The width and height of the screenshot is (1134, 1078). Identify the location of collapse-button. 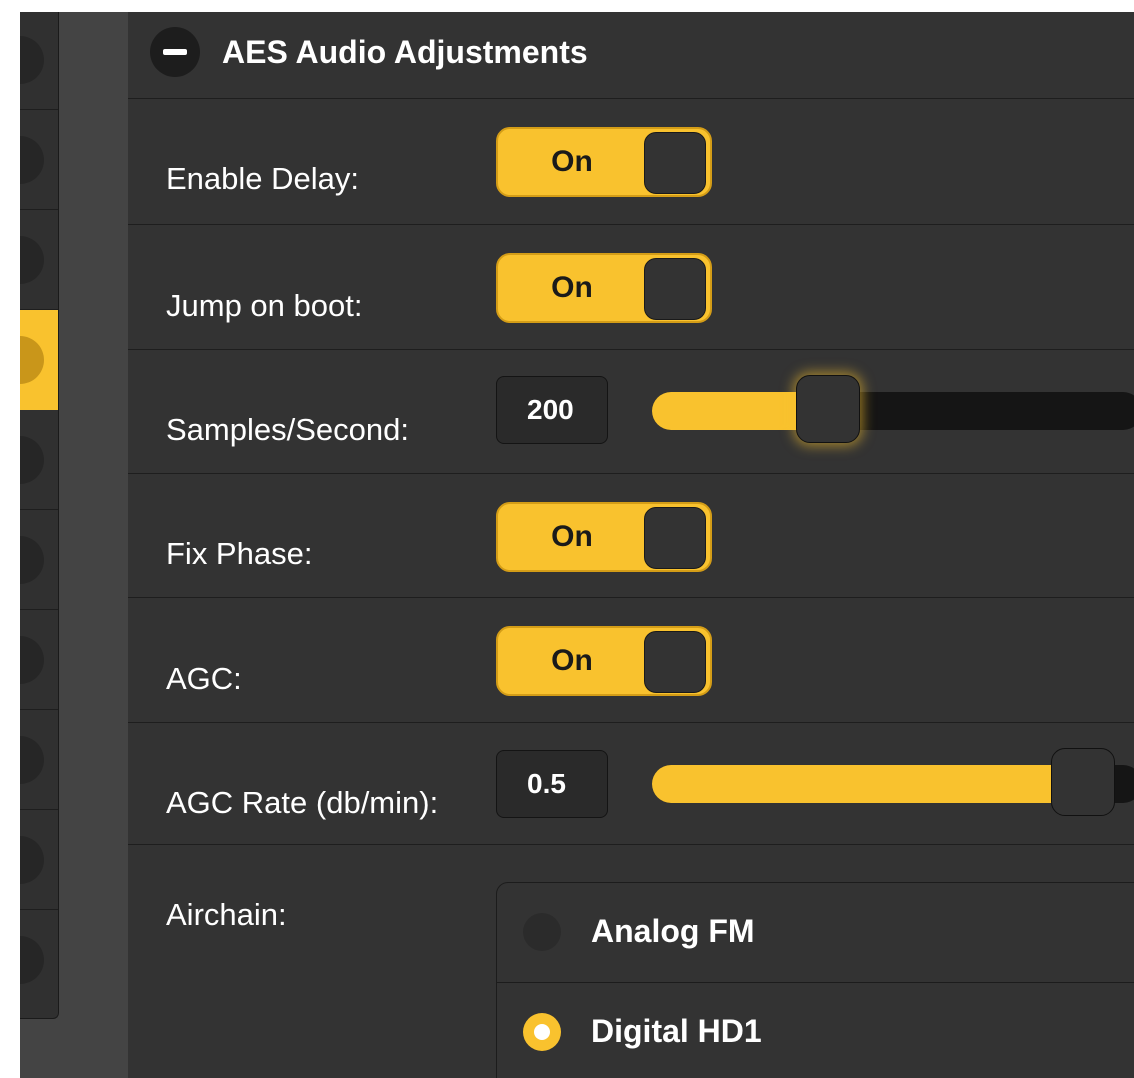
(175, 52).